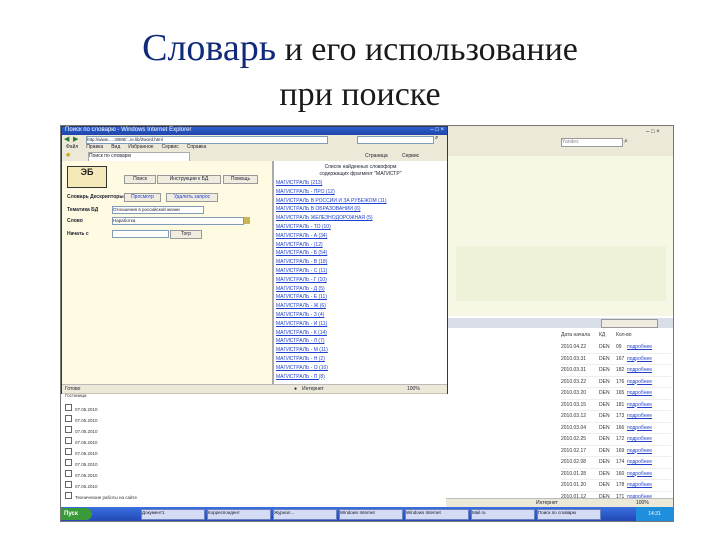 The width and height of the screenshot is (720, 540). Describe the element at coordinates (197, 147) in the screenshot. I see `menu-item: Справка` at that location.